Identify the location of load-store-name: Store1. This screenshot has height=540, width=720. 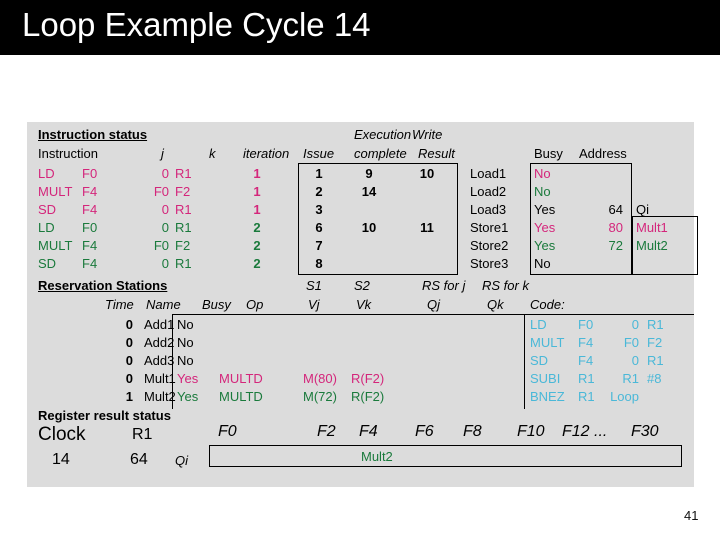
(489, 227).